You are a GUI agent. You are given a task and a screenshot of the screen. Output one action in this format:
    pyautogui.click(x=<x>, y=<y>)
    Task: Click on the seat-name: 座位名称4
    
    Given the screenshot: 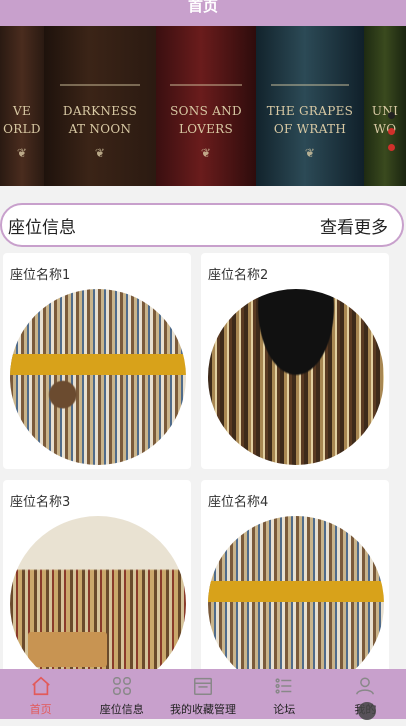 What is the action you would take?
    pyautogui.click(x=238, y=502)
    